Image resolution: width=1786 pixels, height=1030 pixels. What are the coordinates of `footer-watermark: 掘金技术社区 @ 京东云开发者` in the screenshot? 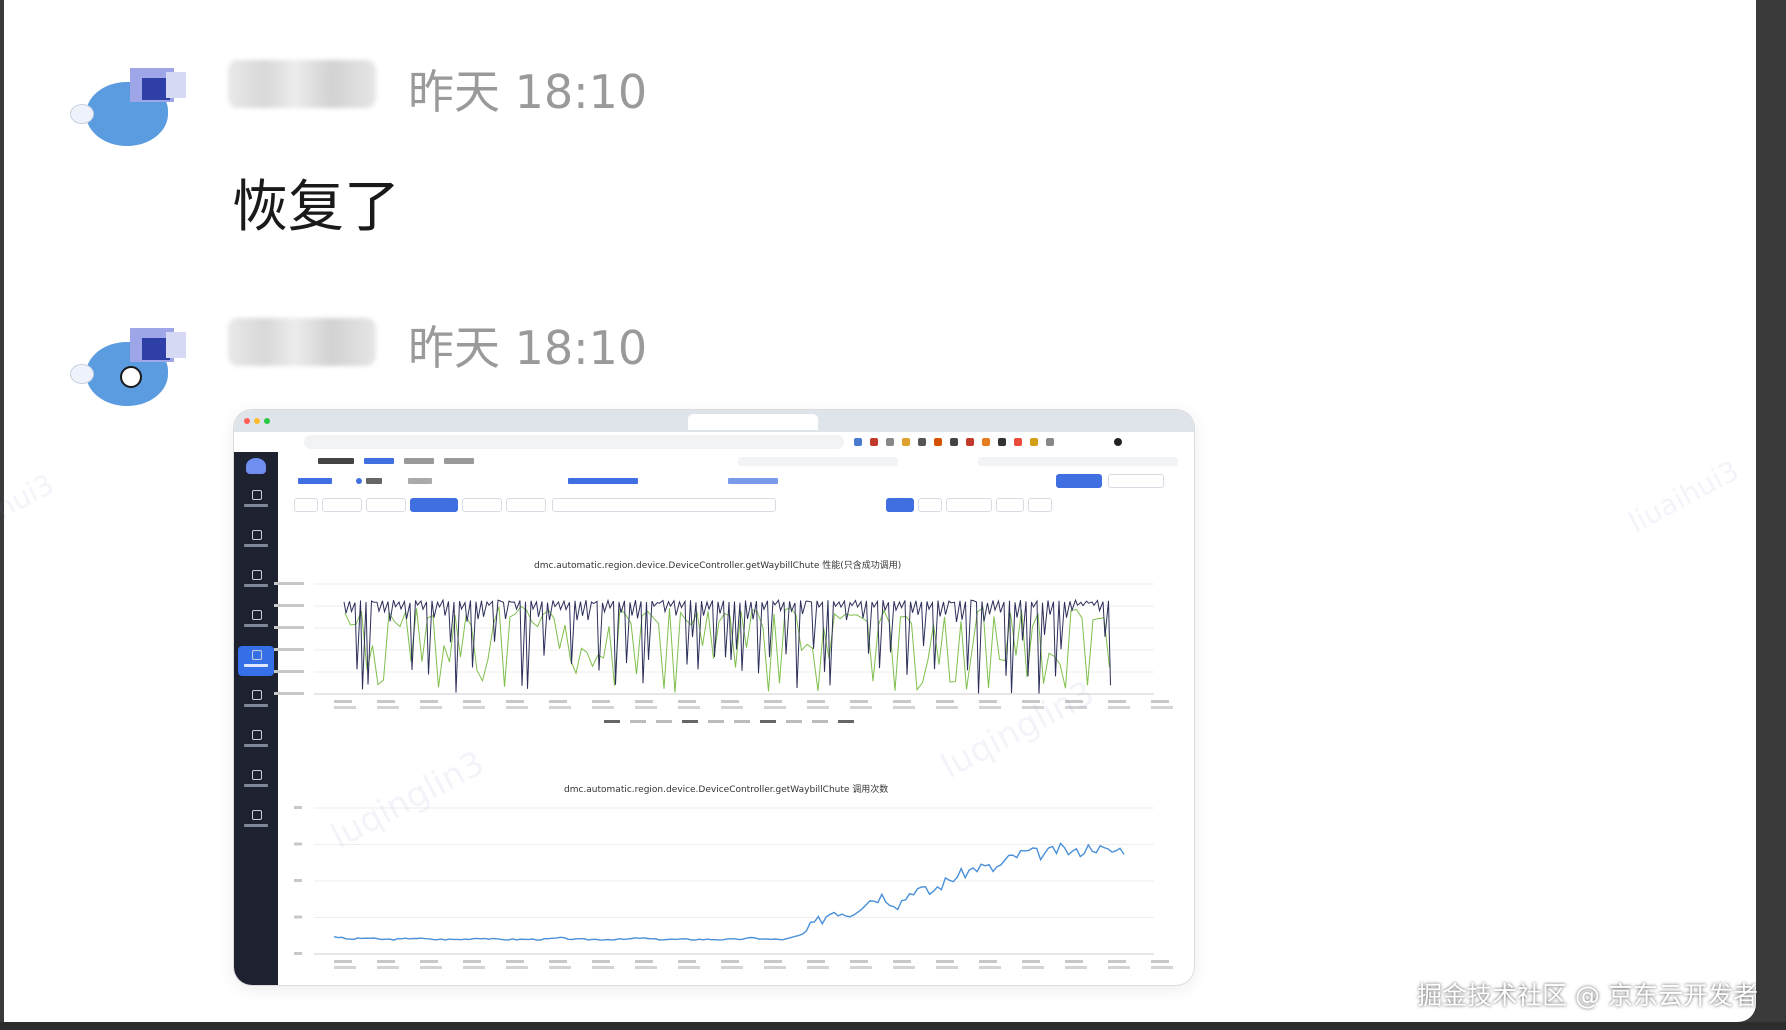 It's located at (1587, 995).